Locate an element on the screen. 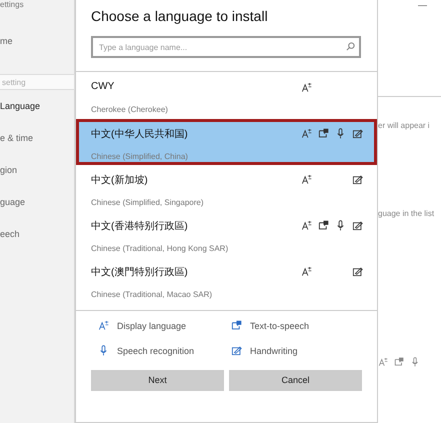 This screenshot has width=441, height=423. sidebar-item: Language is located at coordinates (20, 106).